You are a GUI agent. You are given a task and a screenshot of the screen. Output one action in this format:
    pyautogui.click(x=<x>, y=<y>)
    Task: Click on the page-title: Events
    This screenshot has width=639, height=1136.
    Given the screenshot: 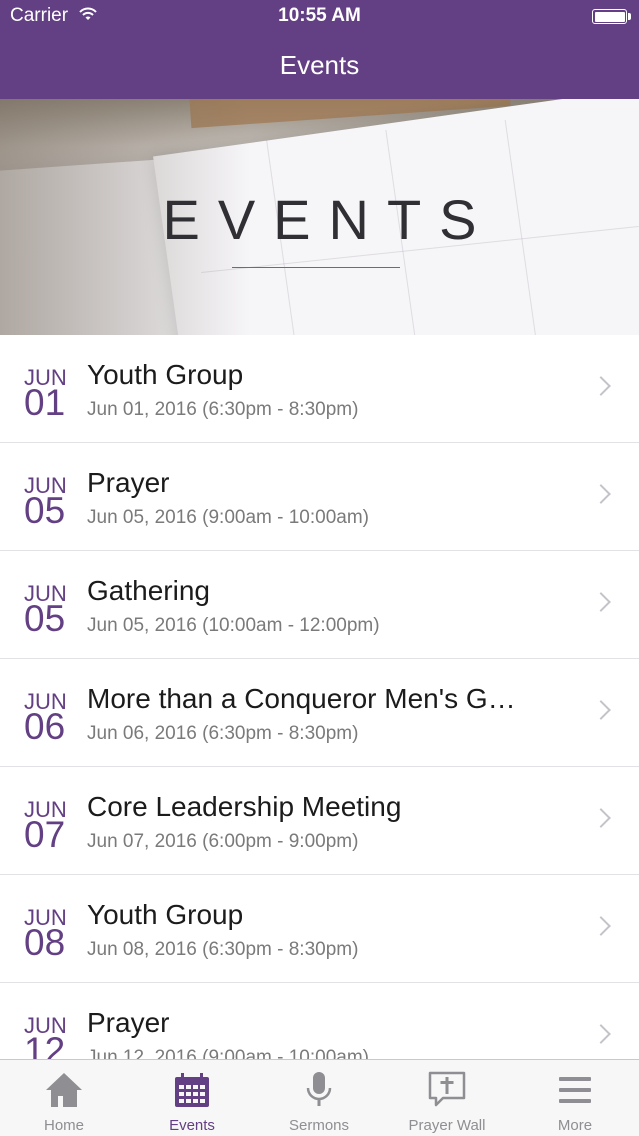 What is the action you would take?
    pyautogui.click(x=319, y=65)
    